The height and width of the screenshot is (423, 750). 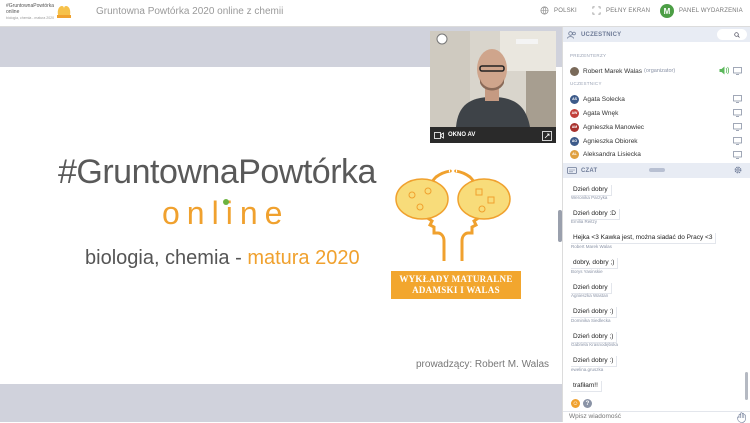 I want to click on participants-label: UCZESTNICY, so click(x=586, y=83).